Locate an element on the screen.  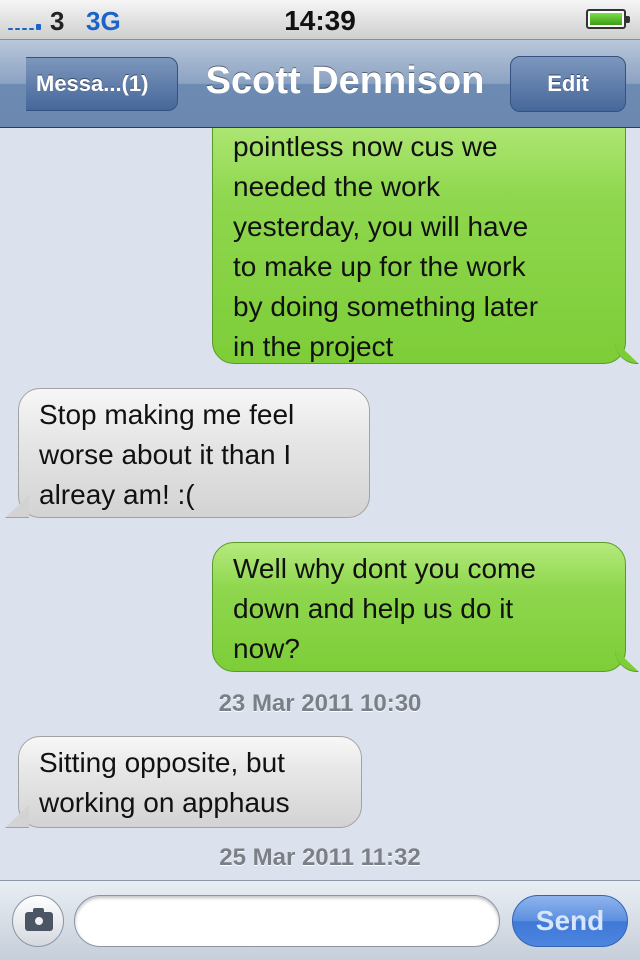
message-composer: Send is located at coordinates (320, 920).